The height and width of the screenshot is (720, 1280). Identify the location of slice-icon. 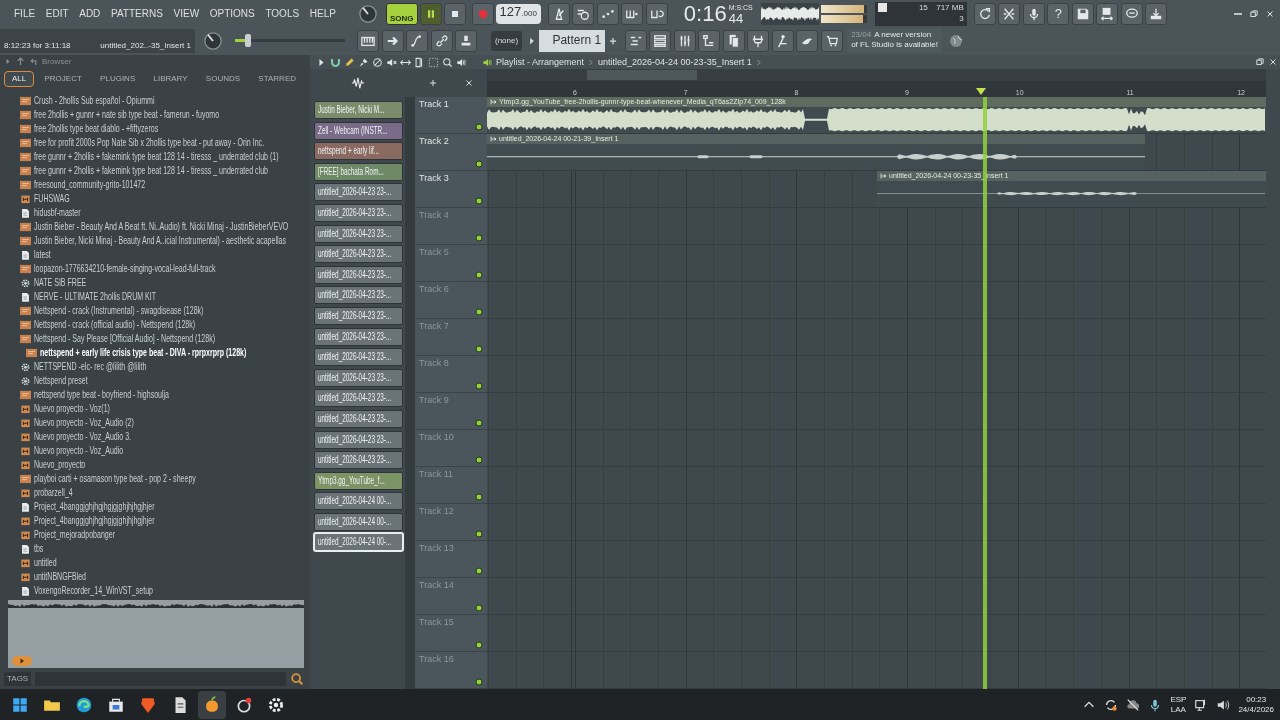
(419, 62).